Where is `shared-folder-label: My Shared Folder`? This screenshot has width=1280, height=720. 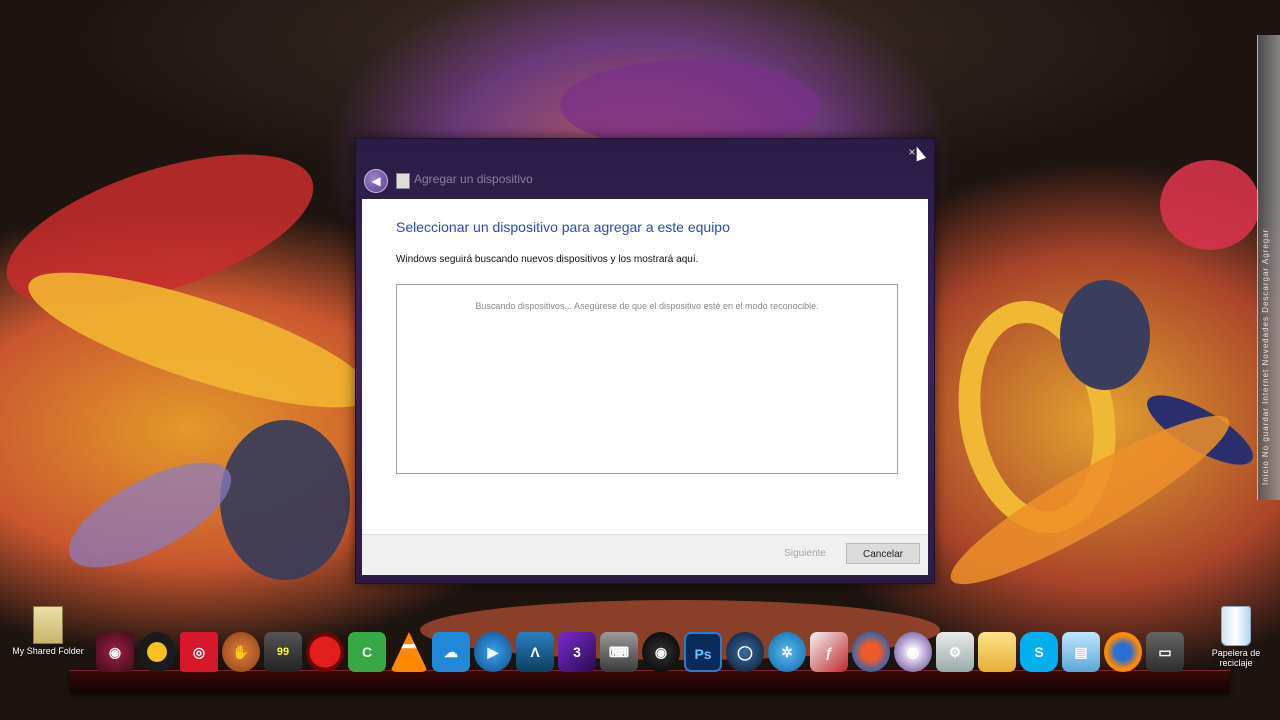
shared-folder-label: My Shared Folder is located at coordinates (48, 651).